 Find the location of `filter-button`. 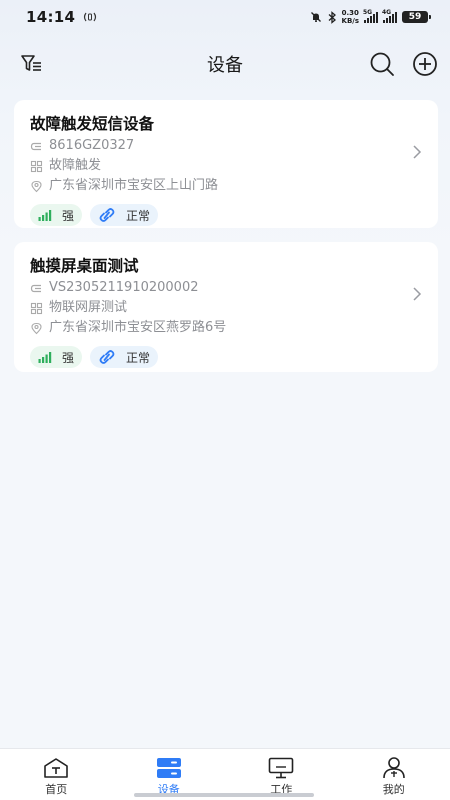

filter-button is located at coordinates (32, 64).